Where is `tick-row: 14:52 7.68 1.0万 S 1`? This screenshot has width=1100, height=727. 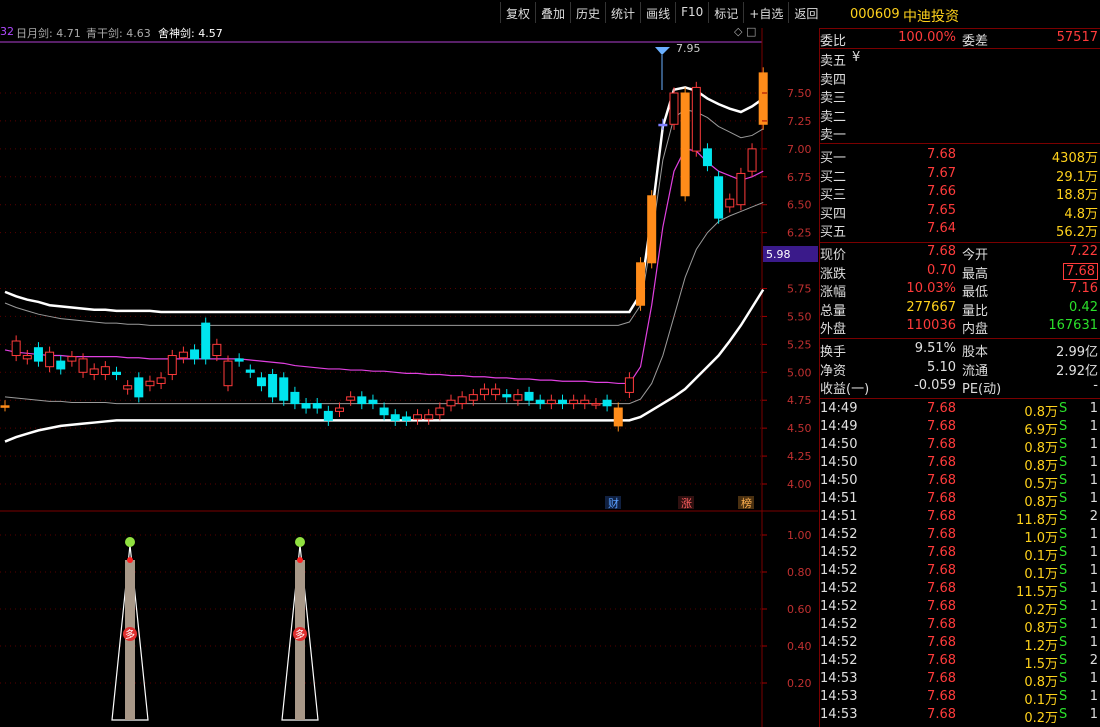
tick-row: 14:52 7.68 1.0万 S 1 is located at coordinates (960, 536).